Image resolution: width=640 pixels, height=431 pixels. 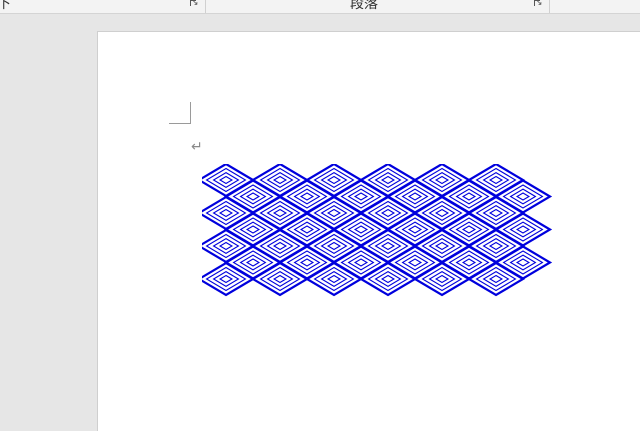 What do you see at coordinates (195, 4) in the screenshot?
I see `dialog-launcher-icon: ↘` at bounding box center [195, 4].